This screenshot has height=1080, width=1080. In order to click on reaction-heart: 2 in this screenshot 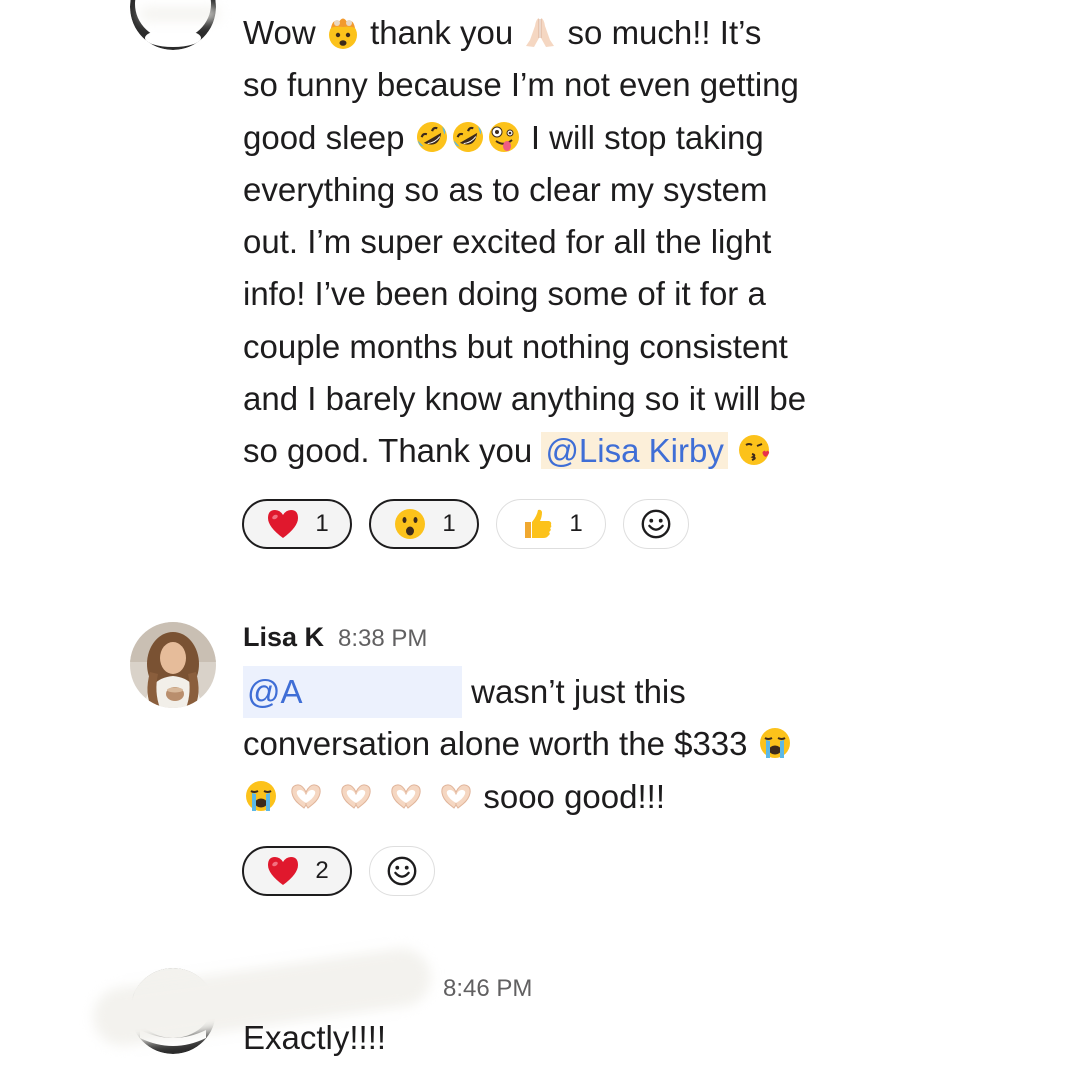, I will do `click(297, 871)`.